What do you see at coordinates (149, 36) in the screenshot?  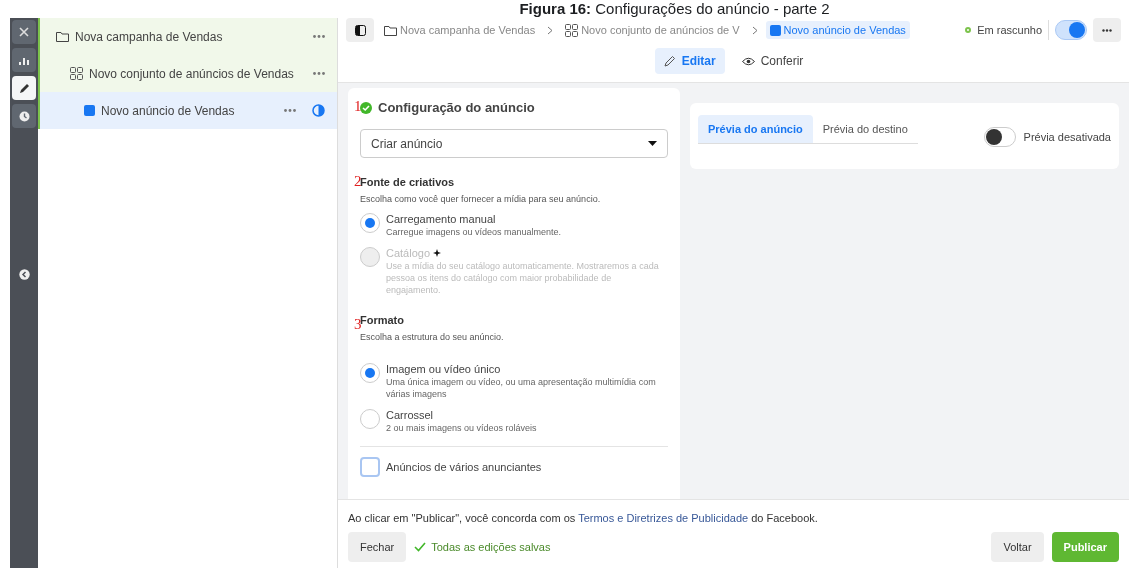 I see `tree-item-label: Nova campanha de Vendas` at bounding box center [149, 36].